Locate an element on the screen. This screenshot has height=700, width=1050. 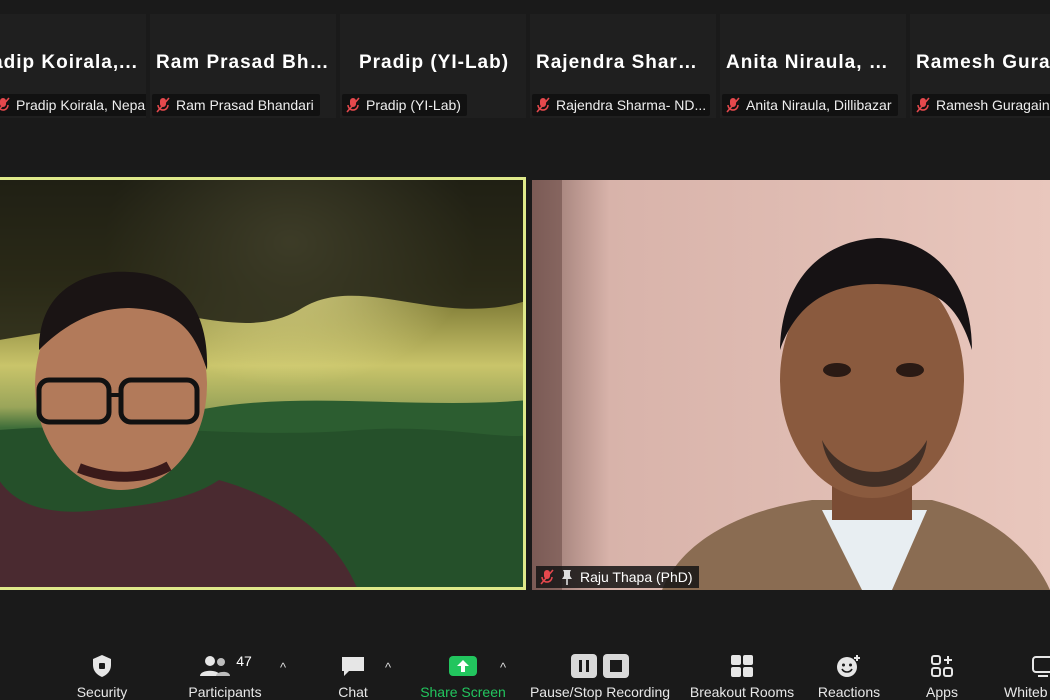
participant-tile: Pradip (YI-Lab) Pradip (YI-Lab) is located at coordinates (433, 66).